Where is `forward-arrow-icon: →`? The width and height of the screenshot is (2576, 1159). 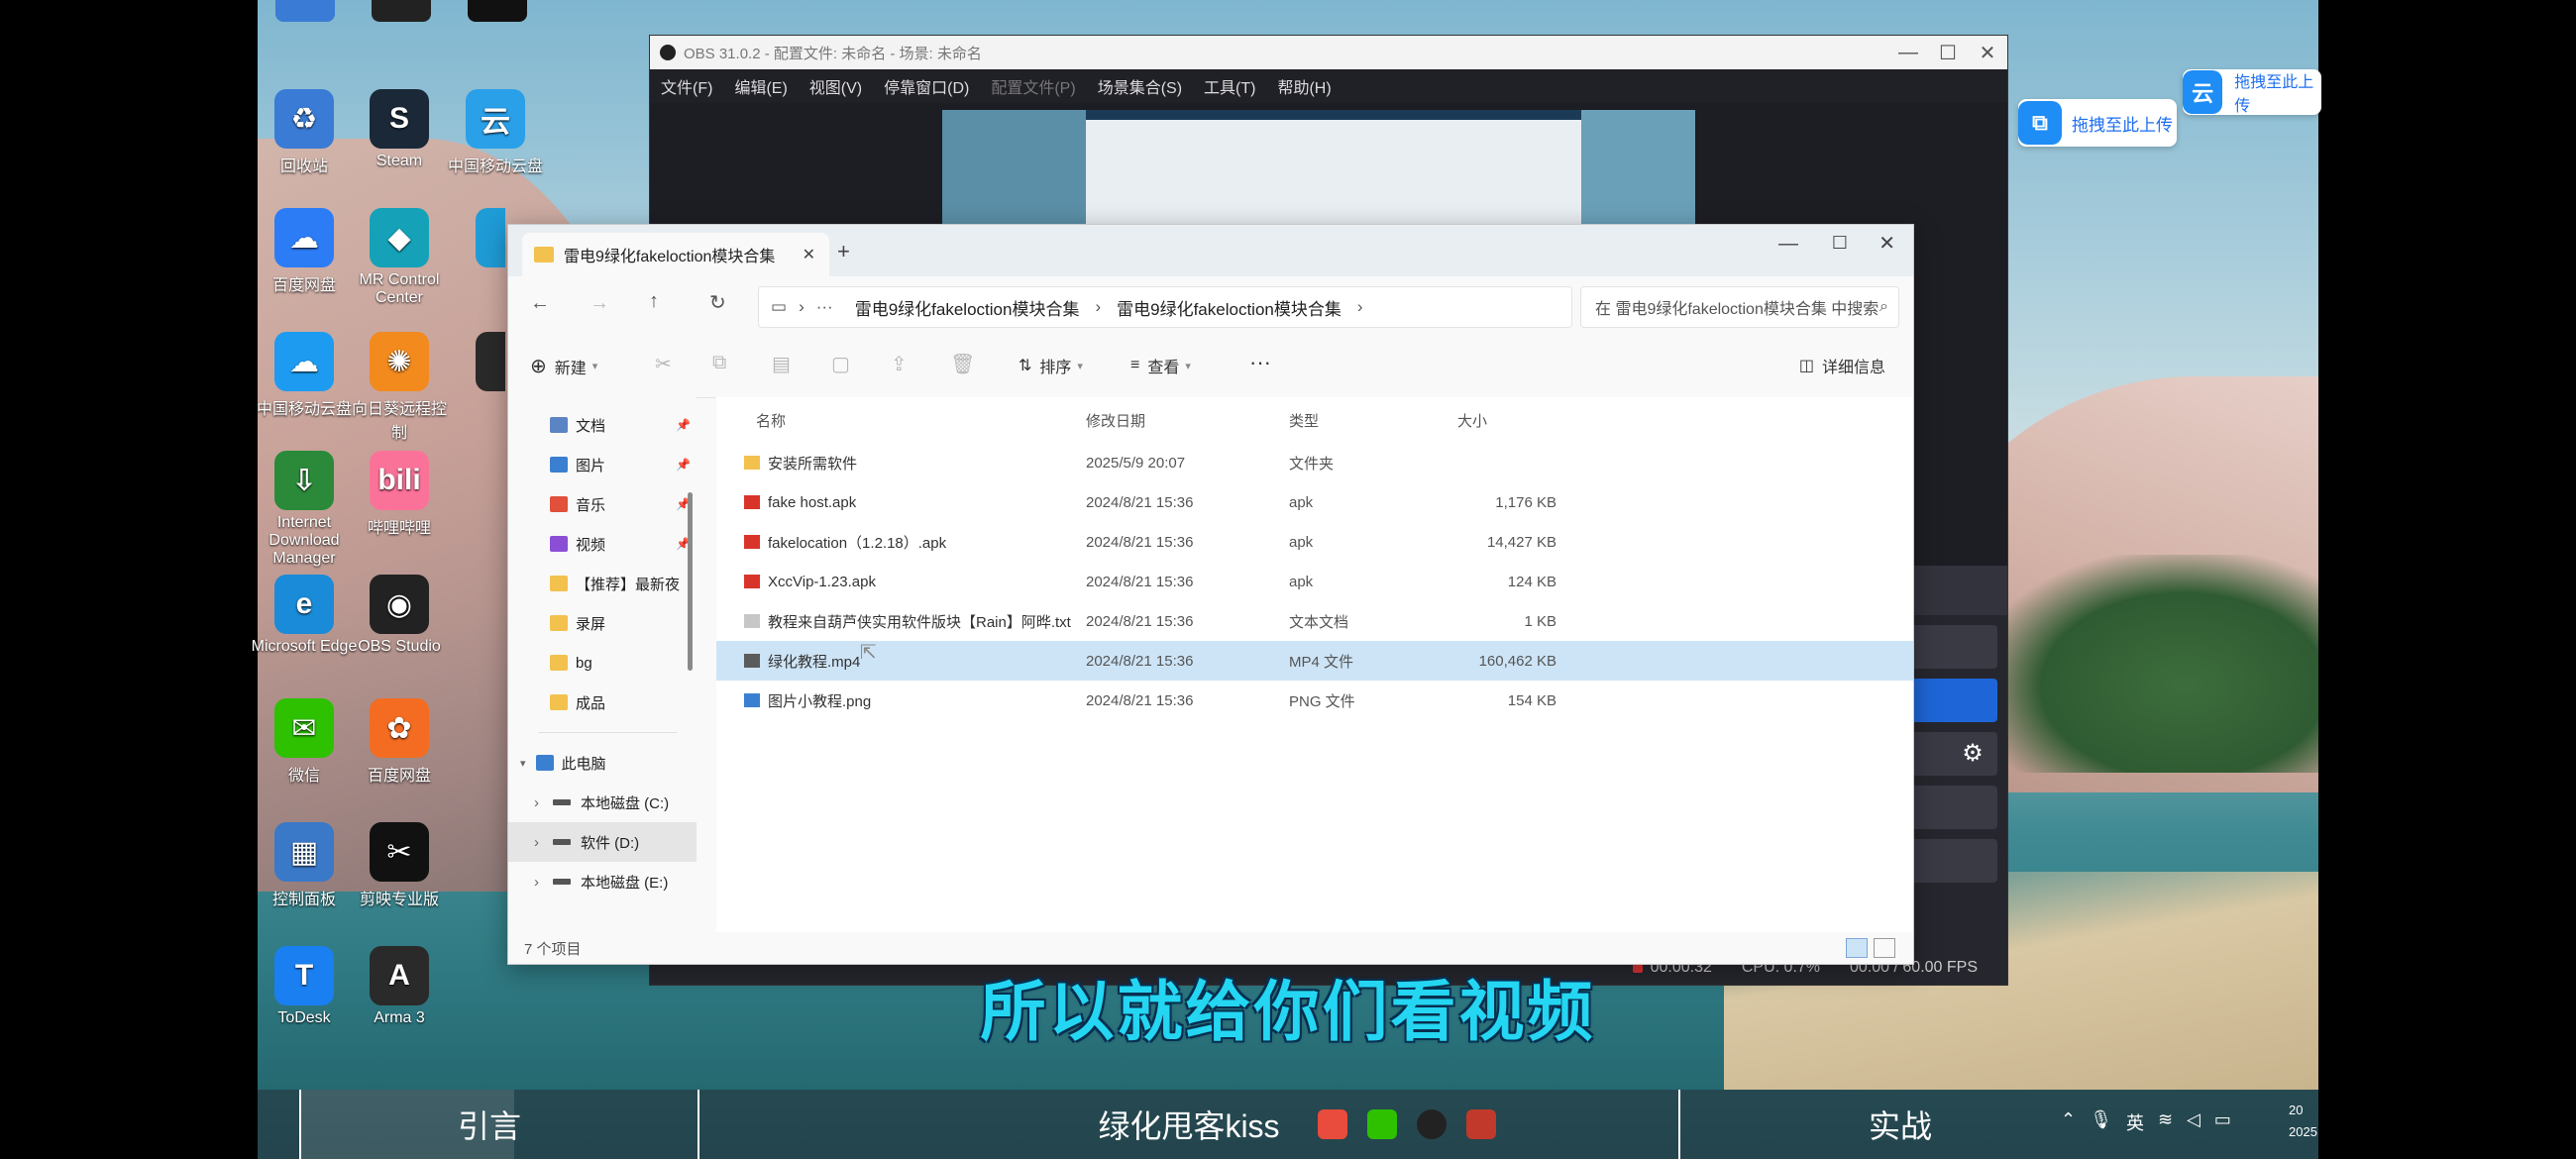
forward-arrow-icon: → is located at coordinates (599, 304).